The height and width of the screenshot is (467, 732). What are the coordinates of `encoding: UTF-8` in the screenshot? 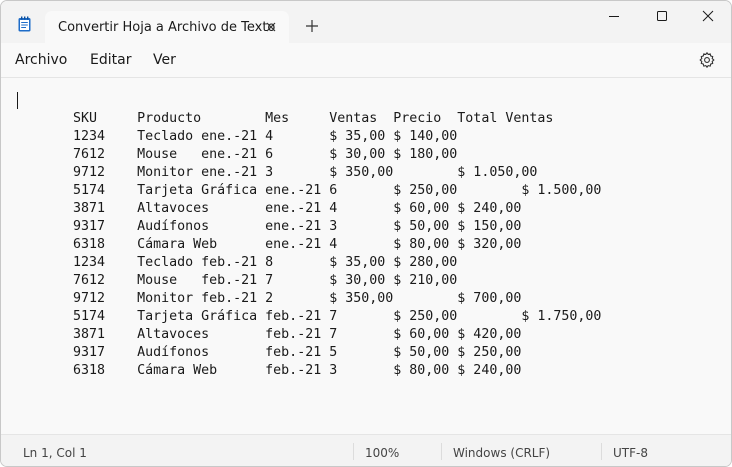 It's located at (630, 453).